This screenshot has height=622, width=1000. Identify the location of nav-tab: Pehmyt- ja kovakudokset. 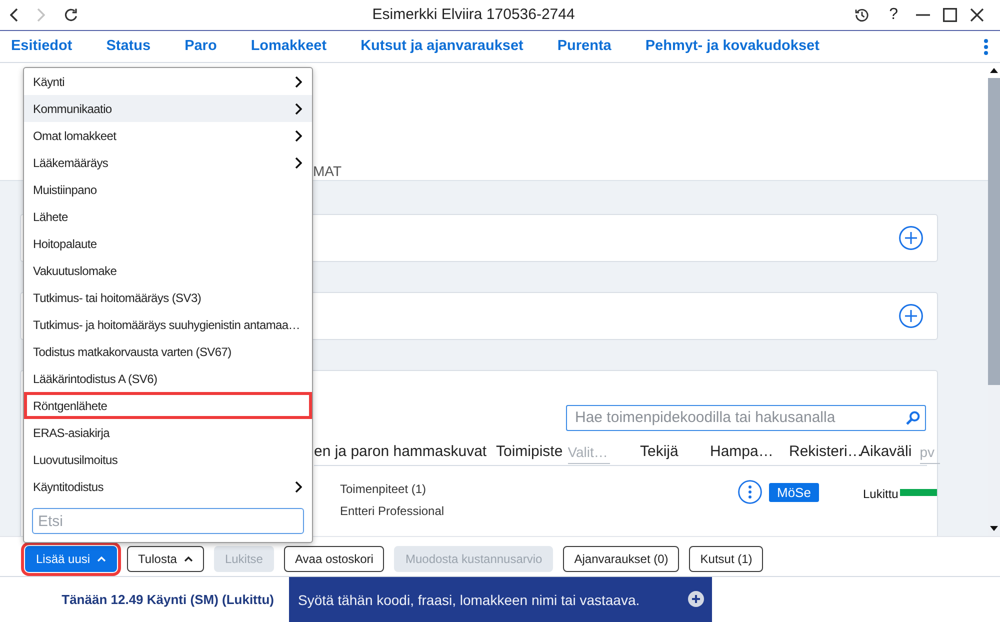
(732, 46).